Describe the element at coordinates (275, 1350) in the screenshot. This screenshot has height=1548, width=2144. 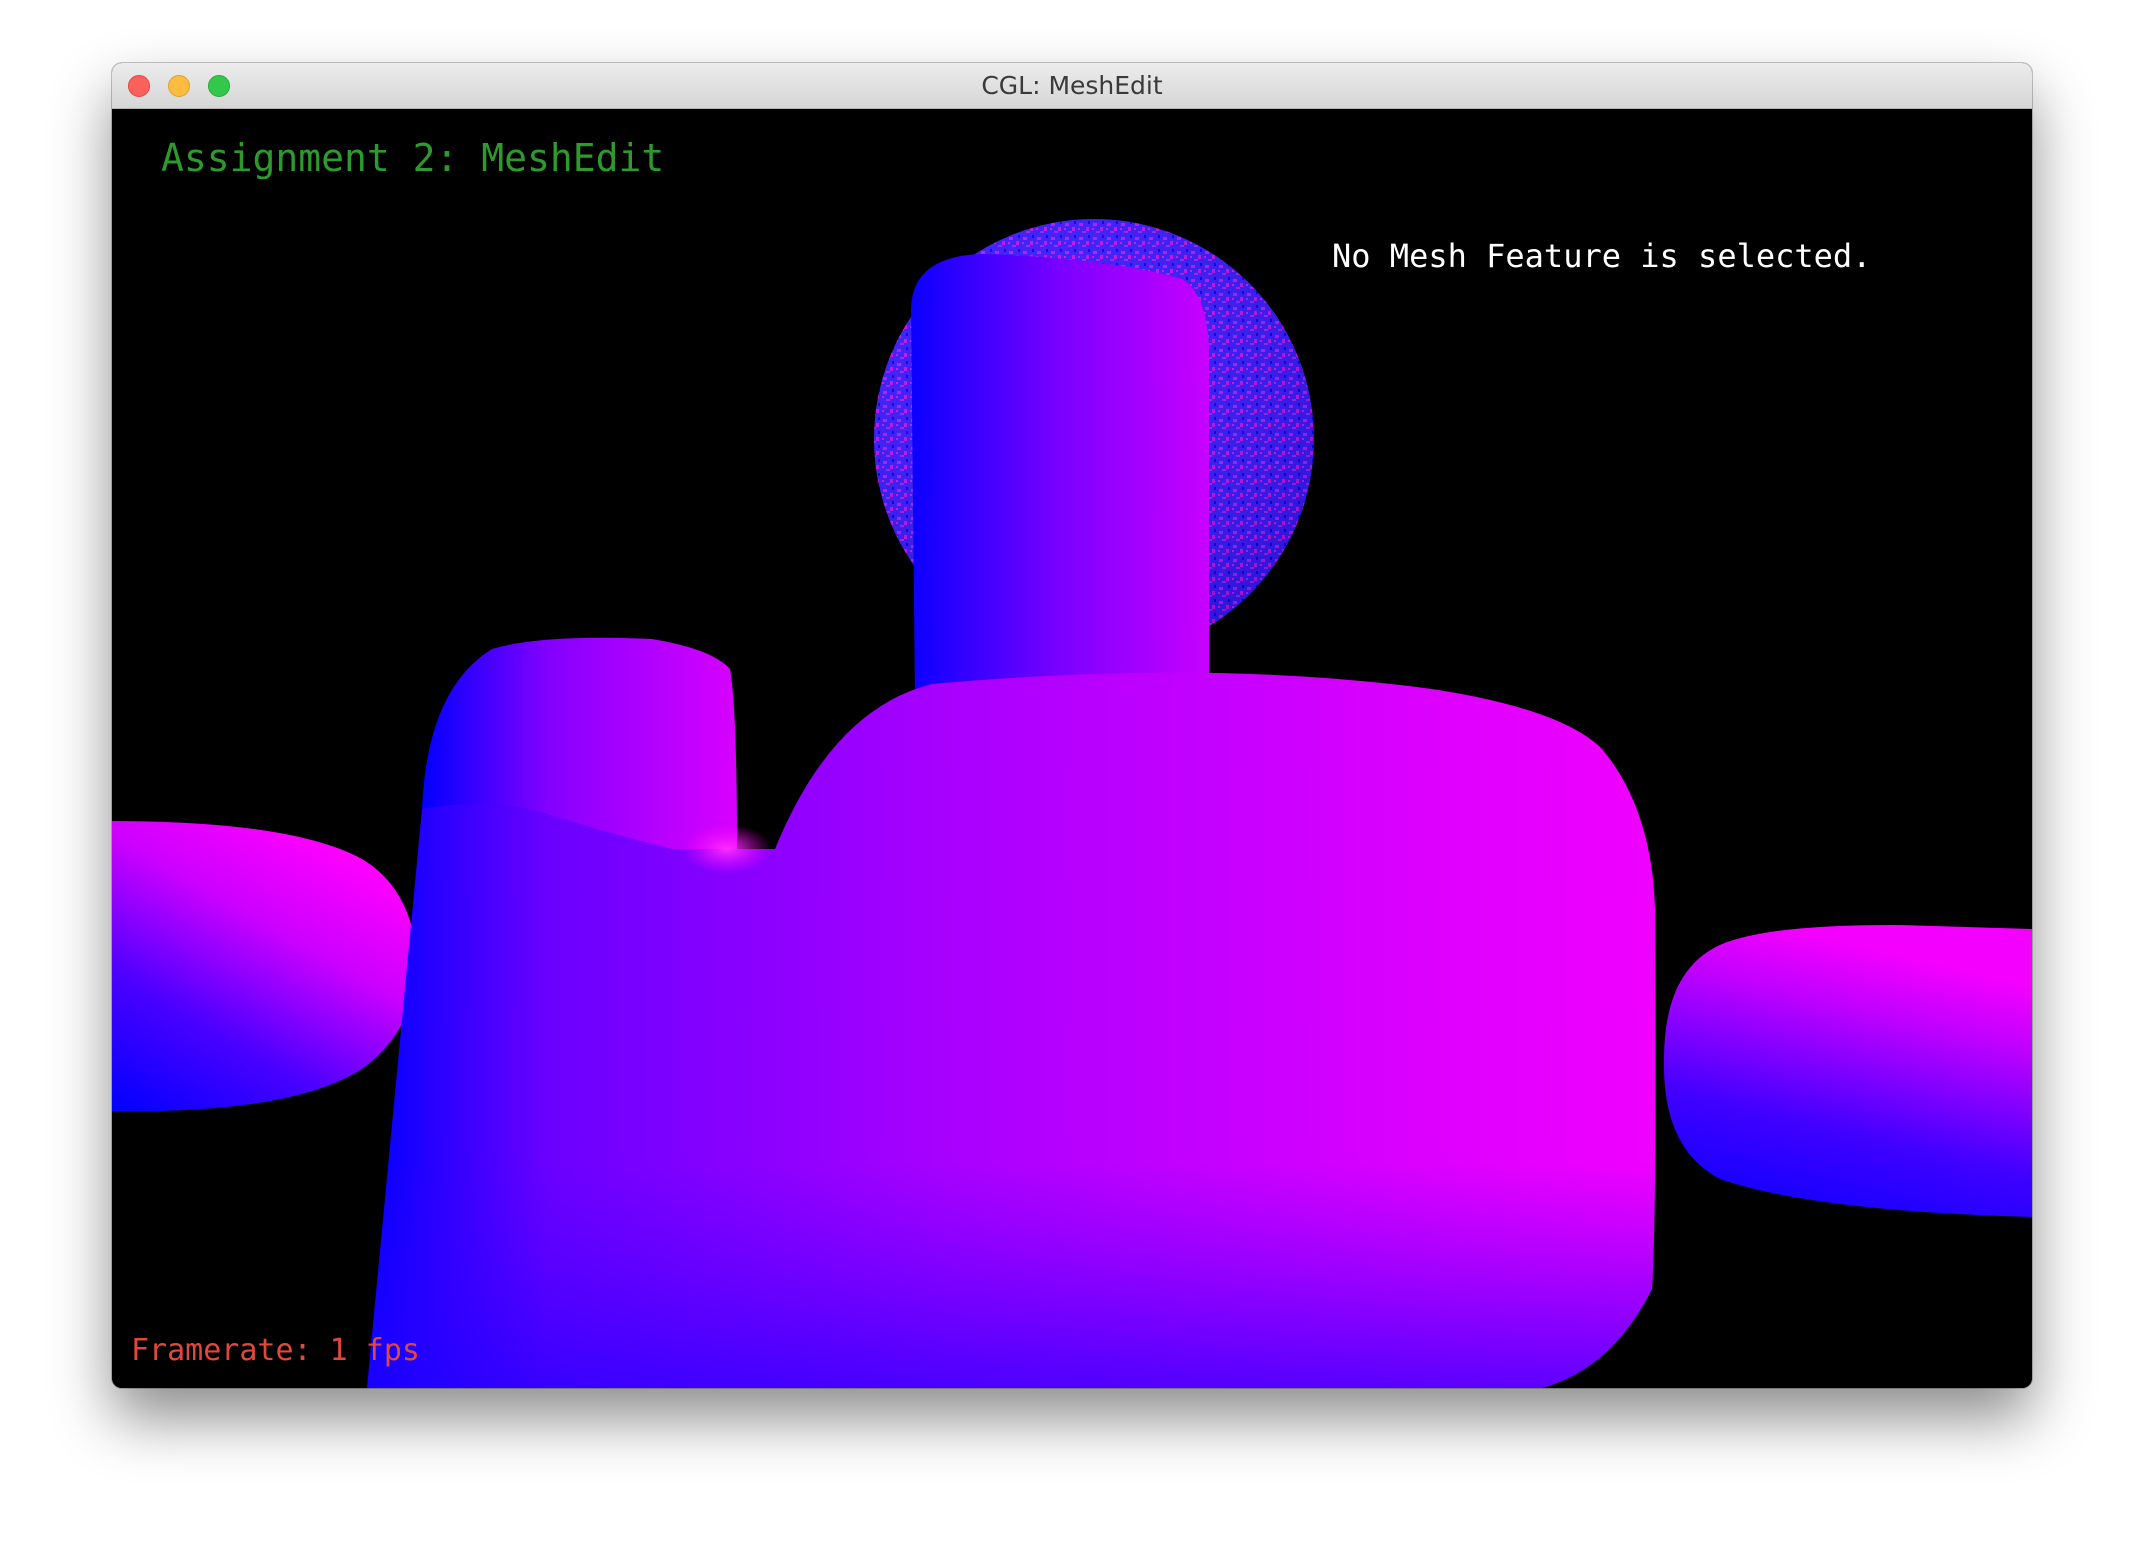
I see `framerate-readout: Framerate: 1 fps` at that location.